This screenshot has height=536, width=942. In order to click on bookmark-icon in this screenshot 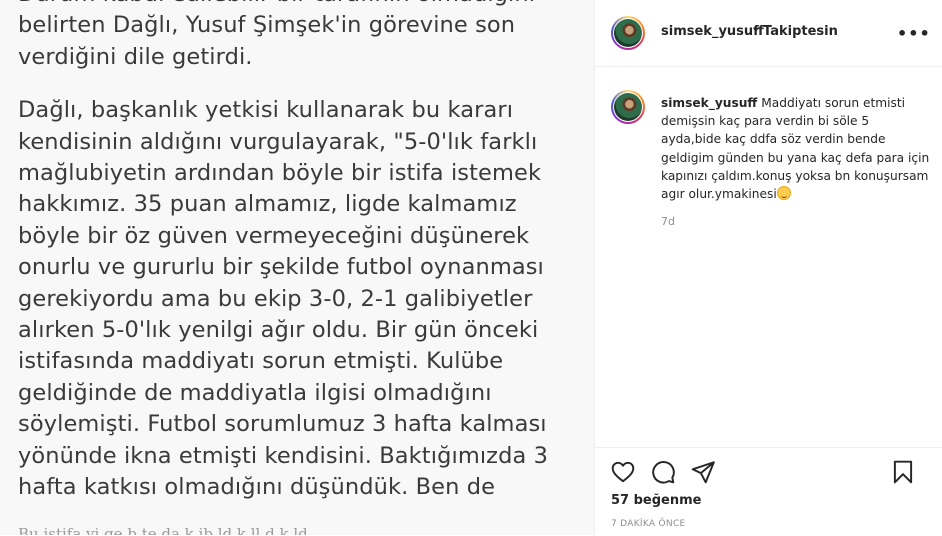, I will do `click(903, 472)`.